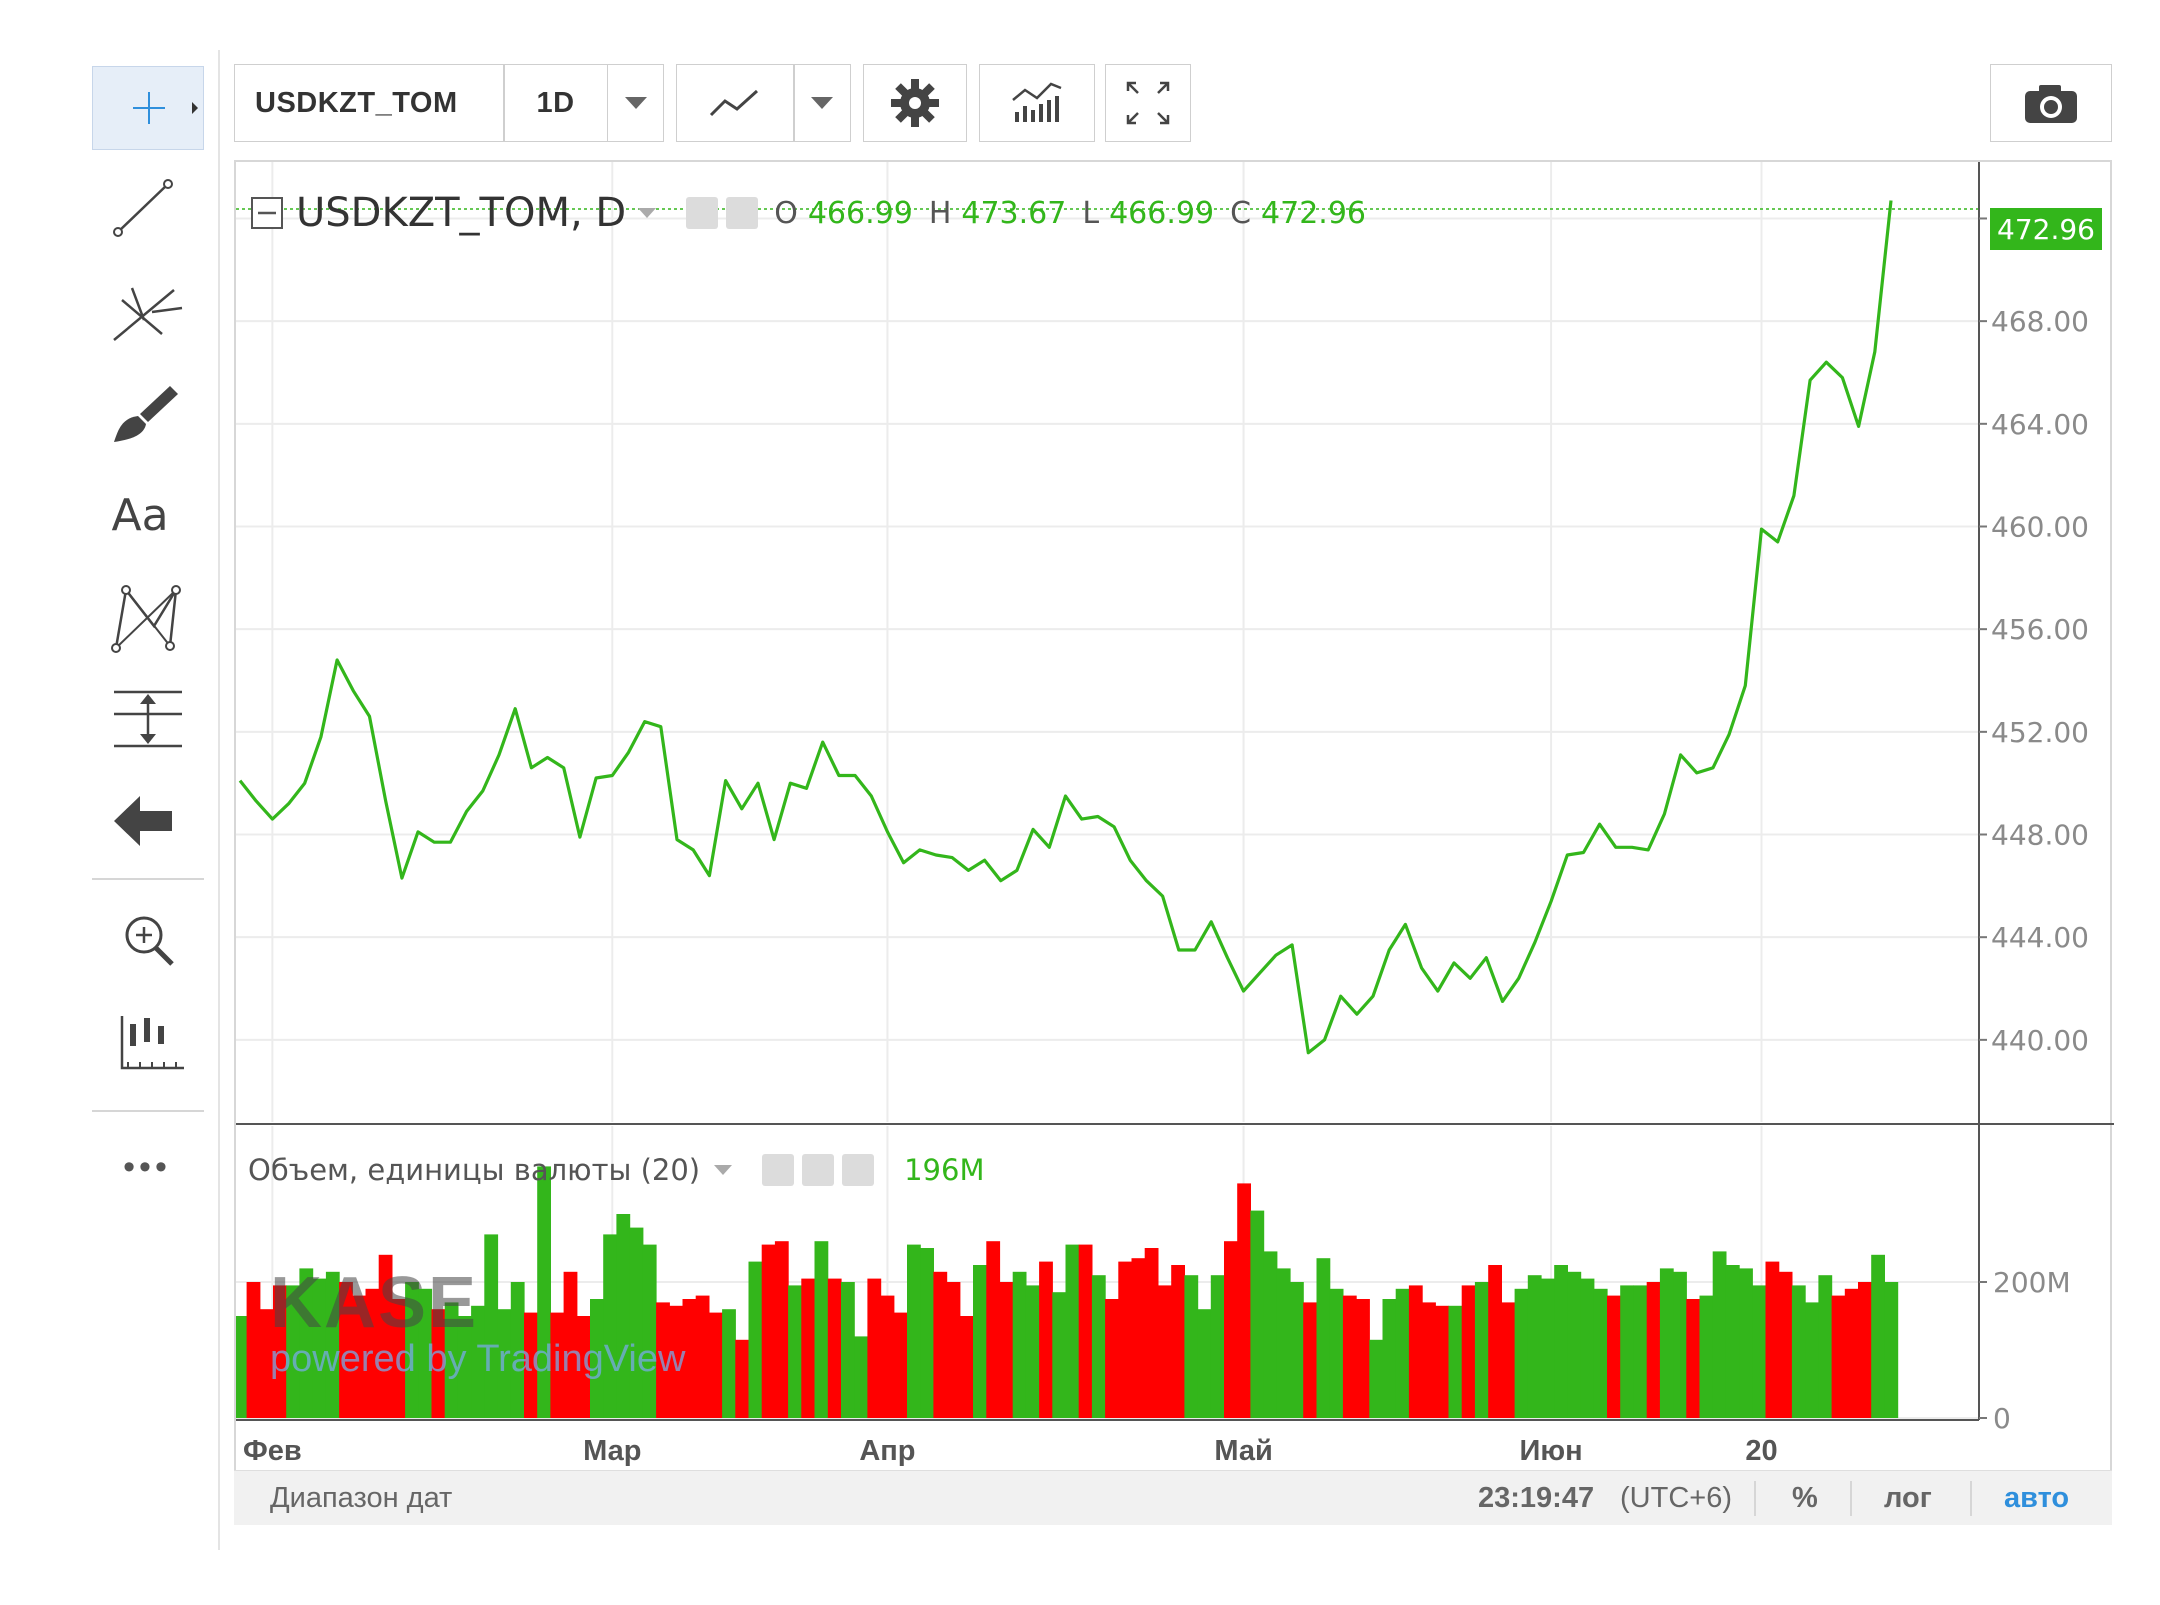 This screenshot has width=2160, height=1605. I want to click on date-range-button: Диапазон дат, so click(361, 1498).